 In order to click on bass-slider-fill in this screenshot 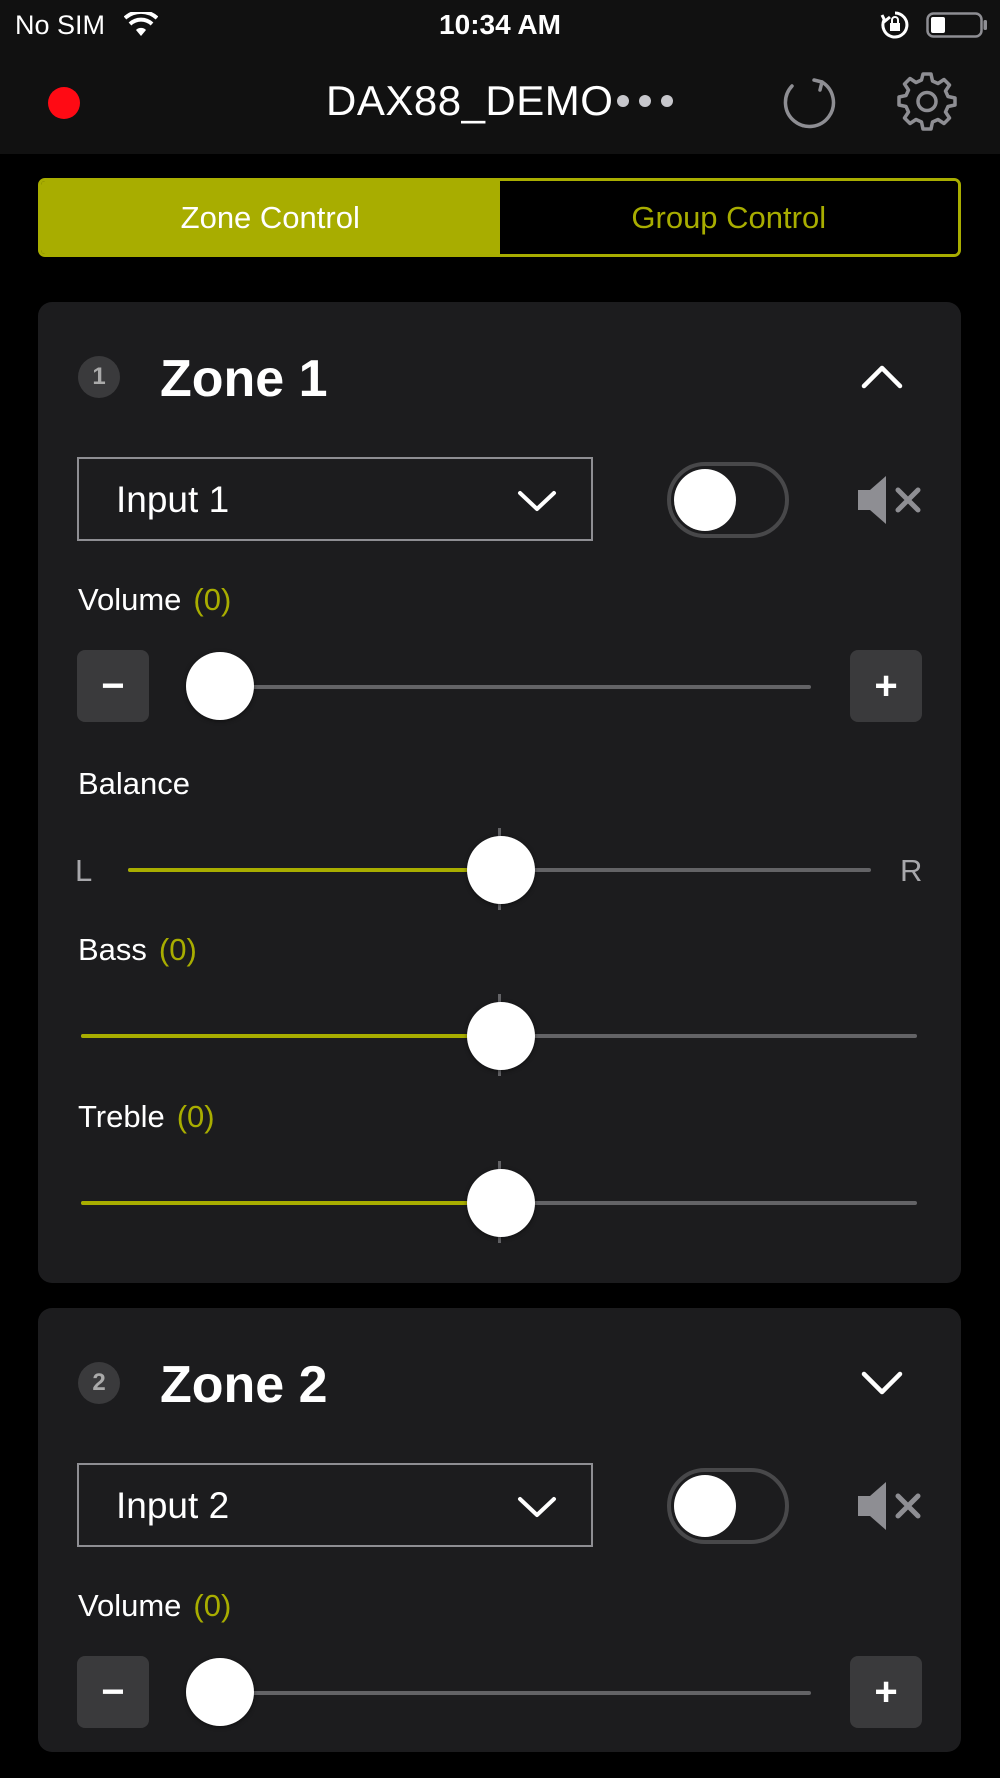, I will do `click(290, 1036)`.